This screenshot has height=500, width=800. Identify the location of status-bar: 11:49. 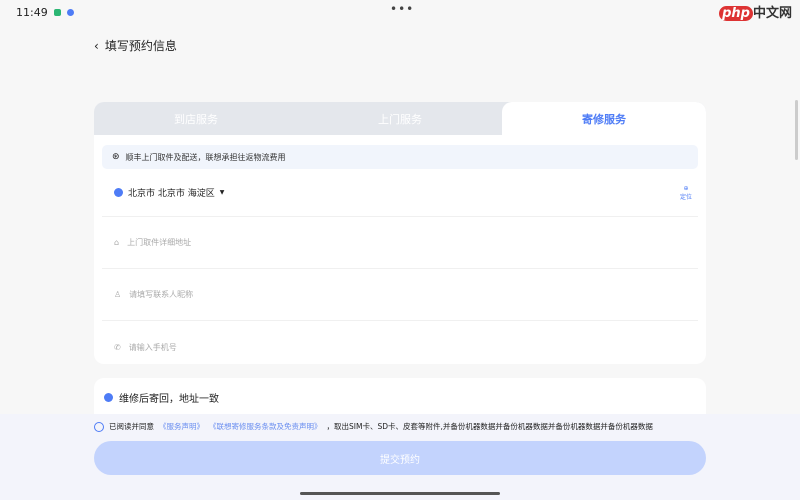
(45, 12).